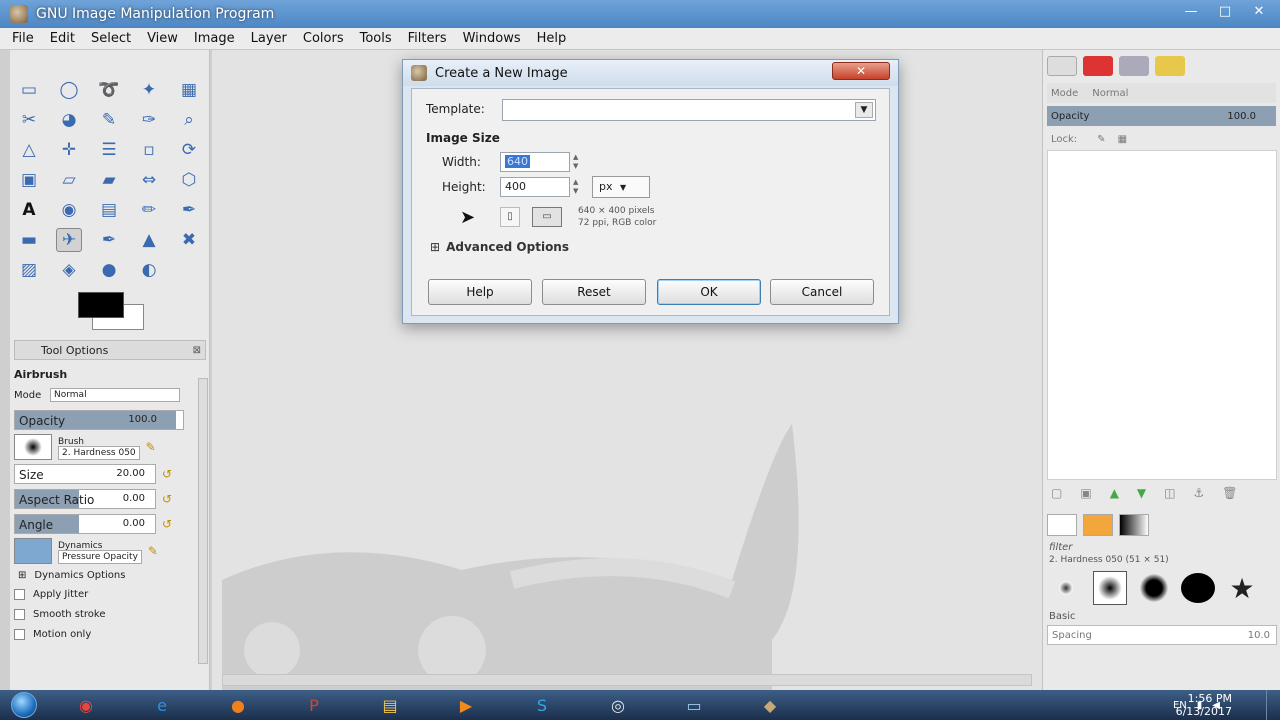 The height and width of the screenshot is (720, 1280). What do you see at coordinates (435, 247) in the screenshot?
I see `expand-advanced-icon: ⊞` at bounding box center [435, 247].